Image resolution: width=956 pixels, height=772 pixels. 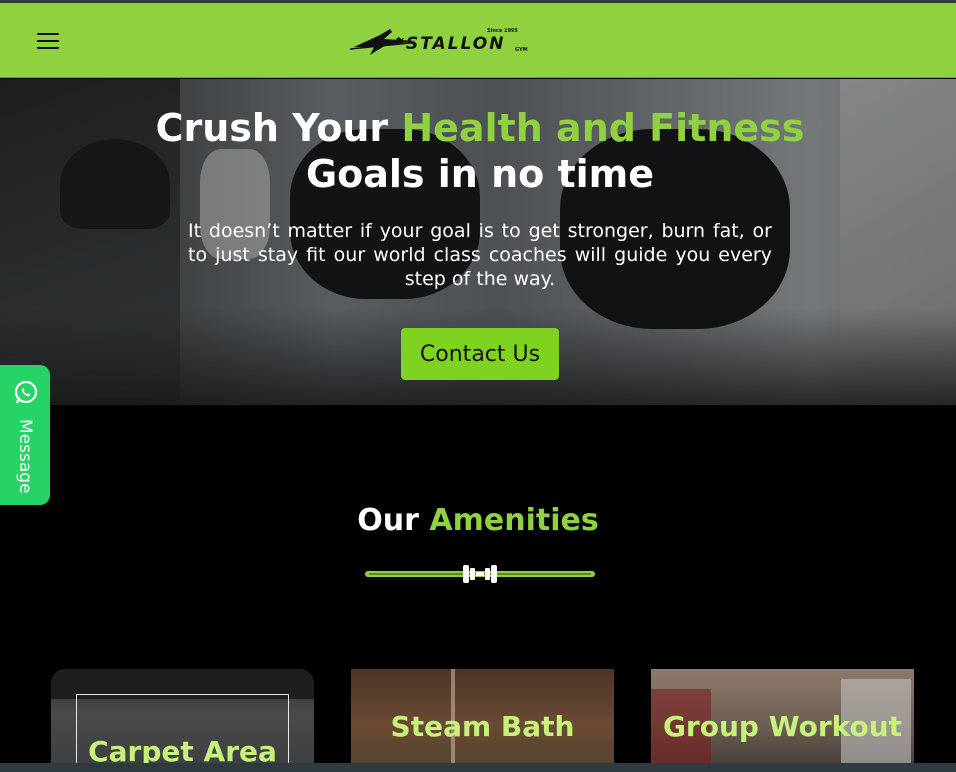 I want to click on amenities-title-green: Amenities, so click(x=514, y=520).